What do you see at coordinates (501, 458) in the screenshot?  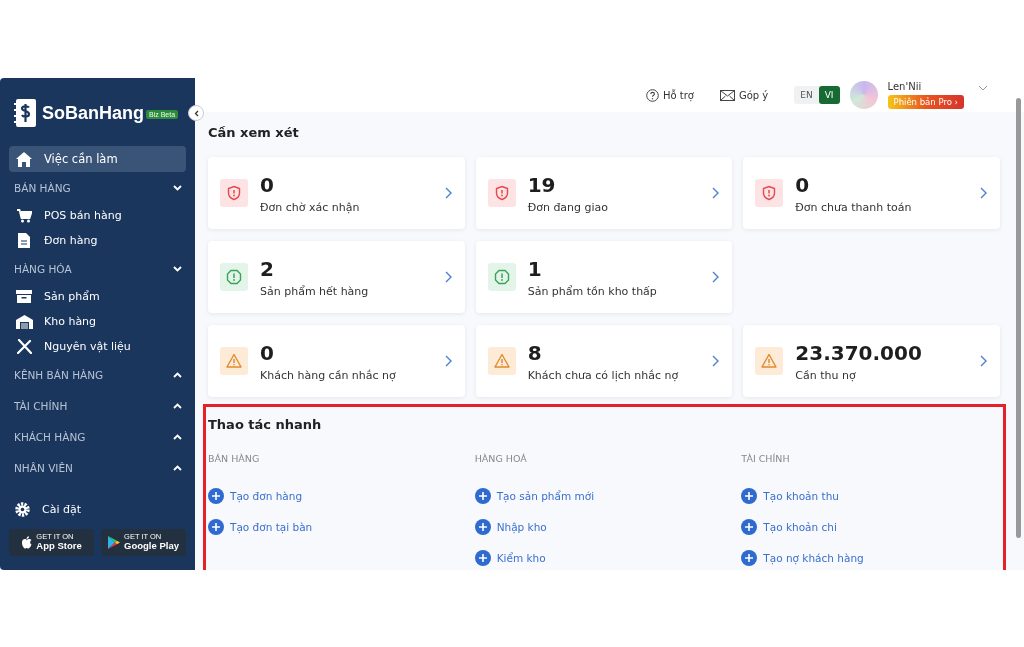 I see `column-heading: HÀNG HOÁ` at bounding box center [501, 458].